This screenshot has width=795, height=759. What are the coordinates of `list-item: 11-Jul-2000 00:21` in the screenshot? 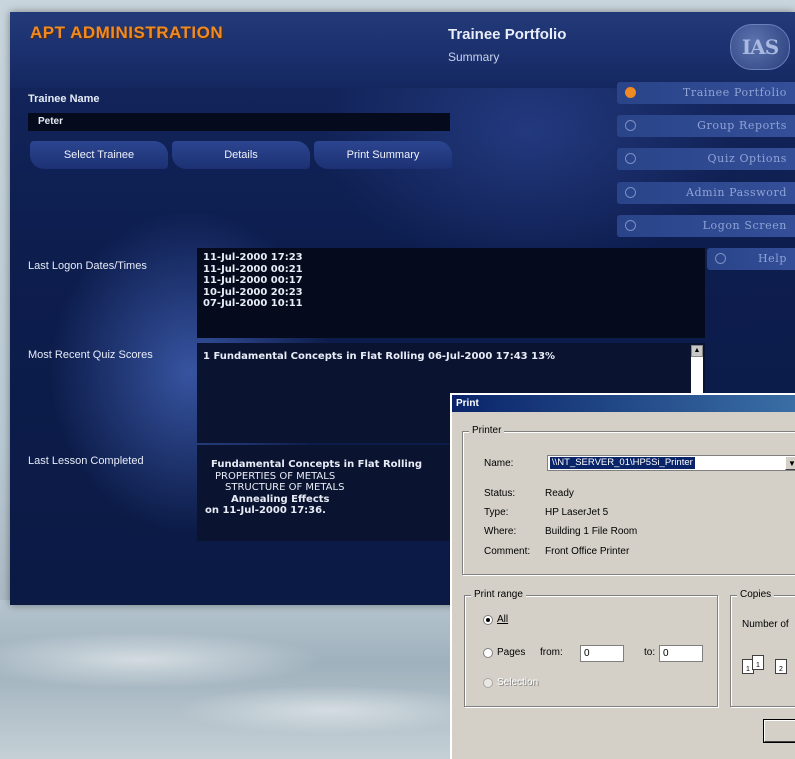 It's located at (253, 269).